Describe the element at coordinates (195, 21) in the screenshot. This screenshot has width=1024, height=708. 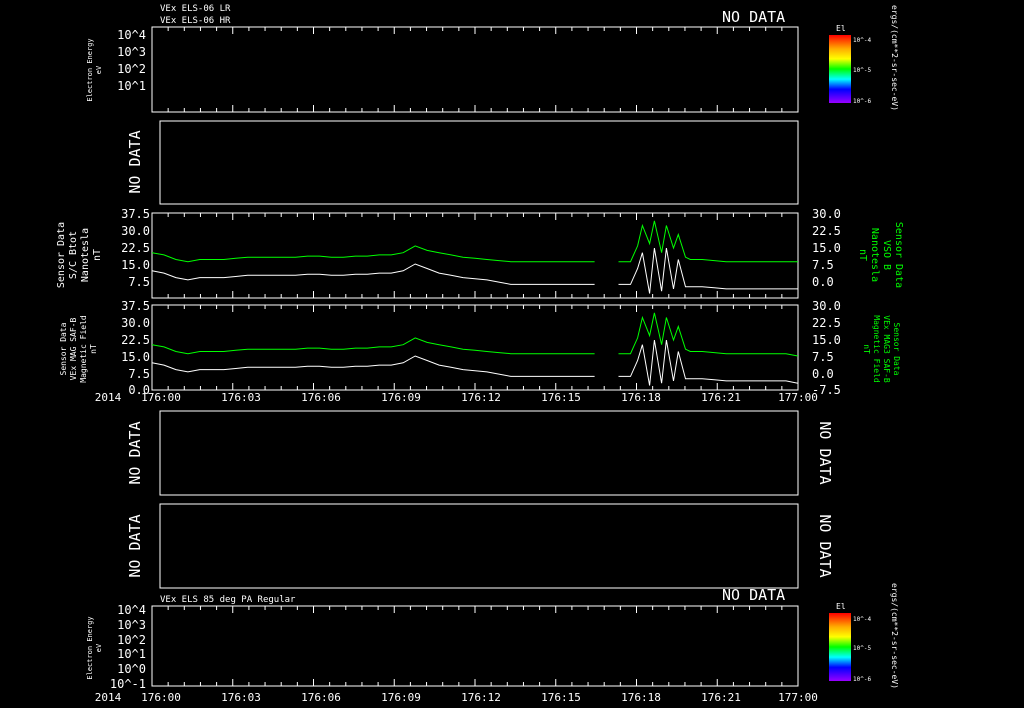
I see `panel-title-els-hr: VEx ELS-06 HR` at that location.